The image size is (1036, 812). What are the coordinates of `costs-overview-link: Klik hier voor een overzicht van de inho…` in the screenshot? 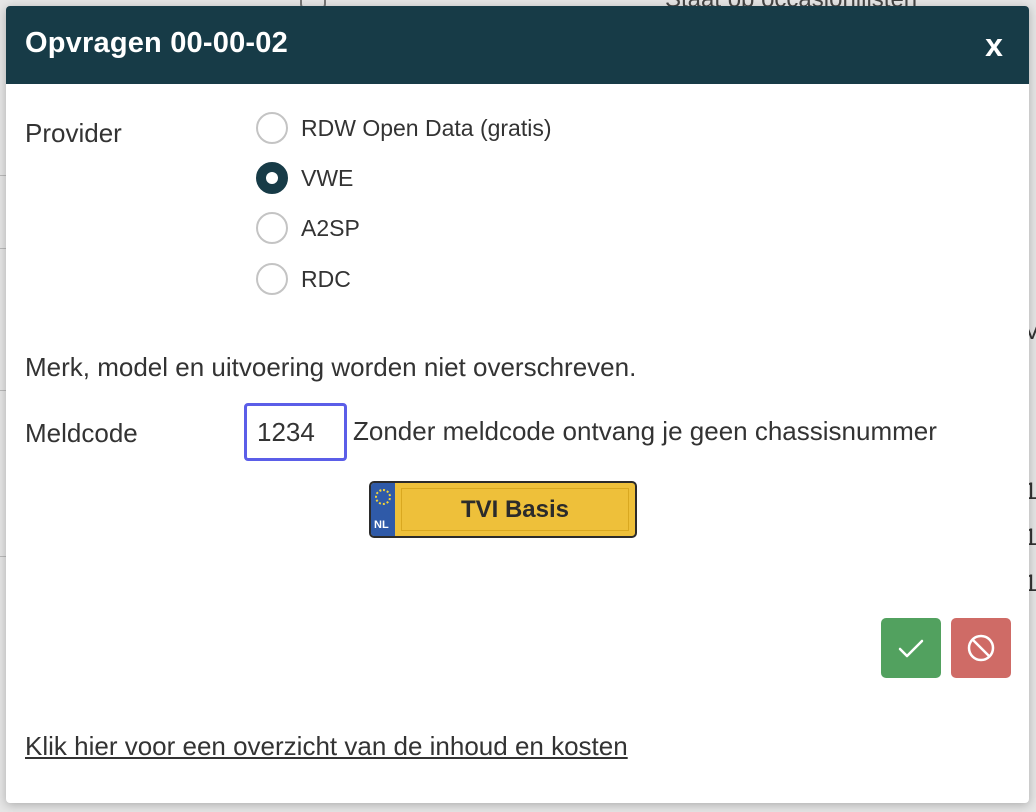 It's located at (326, 746).